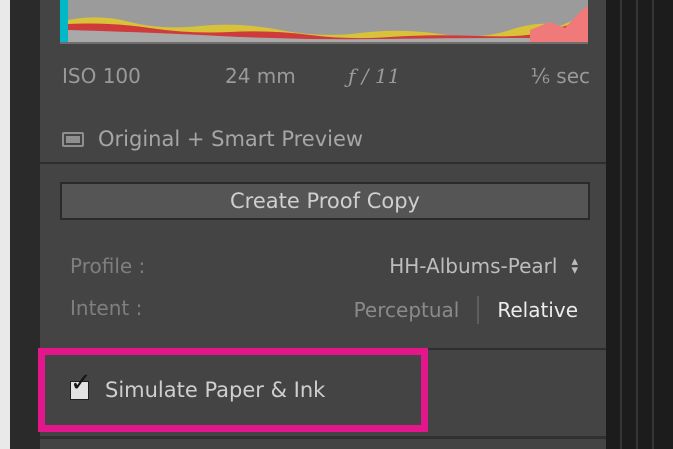  I want to click on aperture-value: ƒ / 11, so click(374, 76).